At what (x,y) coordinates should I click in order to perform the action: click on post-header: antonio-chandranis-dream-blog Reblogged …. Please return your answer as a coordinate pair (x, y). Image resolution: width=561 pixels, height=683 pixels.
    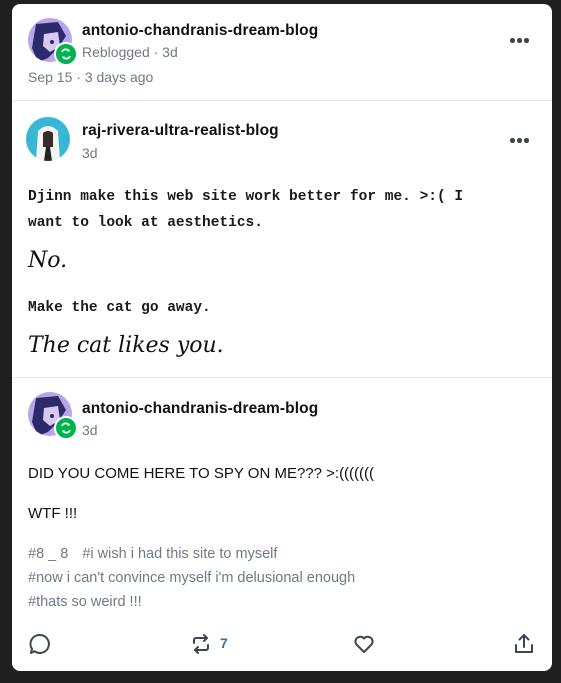
    Looking at the image, I should click on (282, 52).